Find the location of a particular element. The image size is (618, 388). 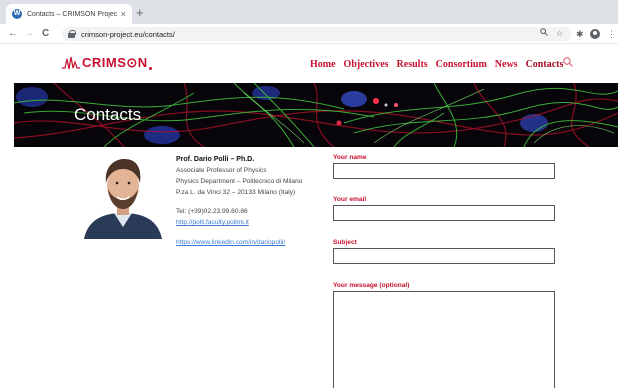

search-icon is located at coordinates (568, 62).